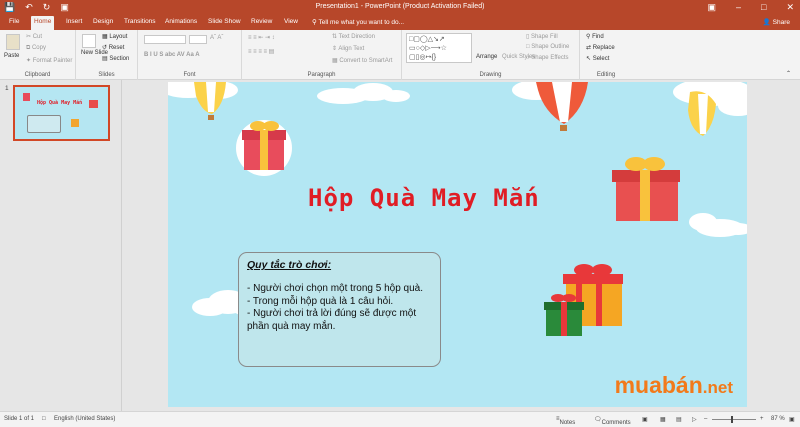 The height and width of the screenshot is (427, 800). Describe the element at coordinates (291, 21) in the screenshot. I see `tab-view: View` at that location.